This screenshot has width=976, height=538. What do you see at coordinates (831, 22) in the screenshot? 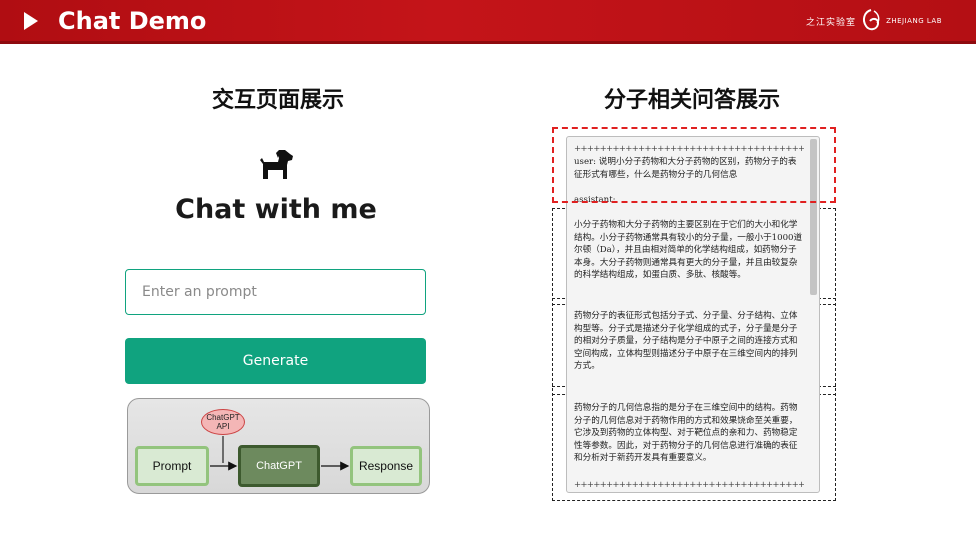
I see `logo-cn-text: 之江实验室` at bounding box center [831, 22].